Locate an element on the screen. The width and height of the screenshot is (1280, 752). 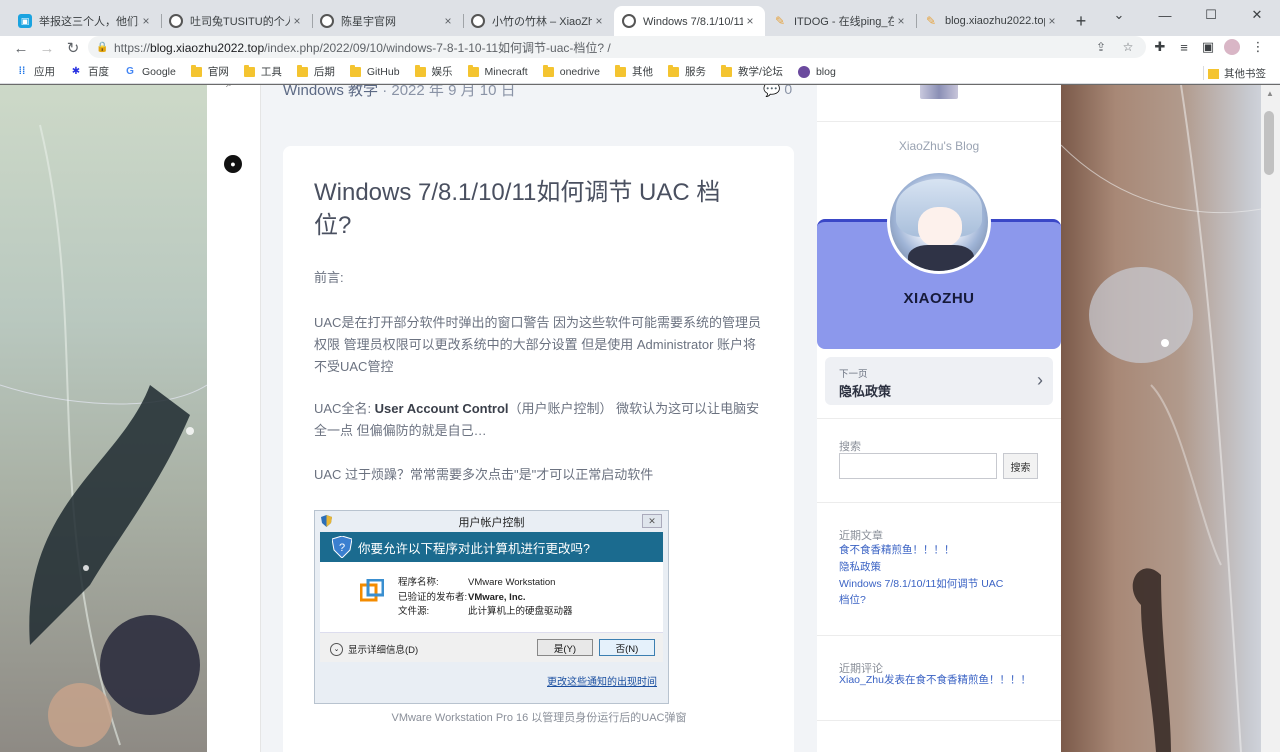
maximize-button: ☐ is located at coordinates (1211, 15).